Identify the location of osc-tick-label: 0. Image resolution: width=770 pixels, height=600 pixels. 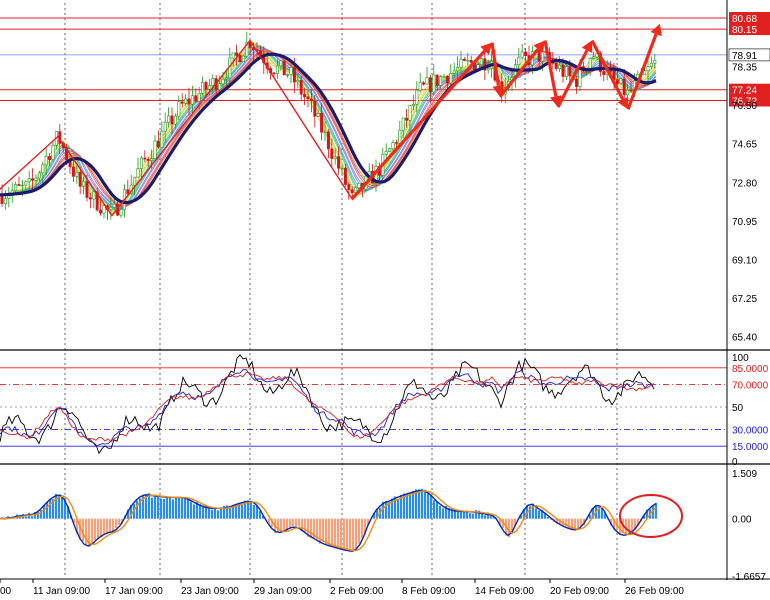
(735, 462).